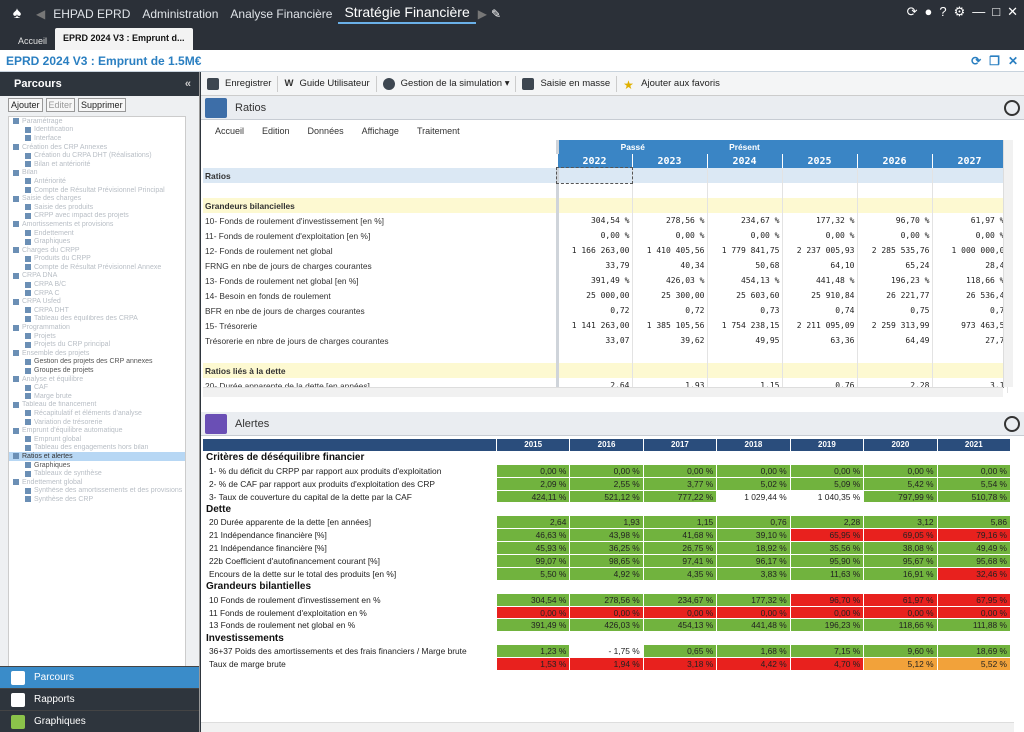 The width and height of the screenshot is (1024, 732). Describe the element at coordinates (496, 14) in the screenshot. I see `edit-icon: ✎` at that location.